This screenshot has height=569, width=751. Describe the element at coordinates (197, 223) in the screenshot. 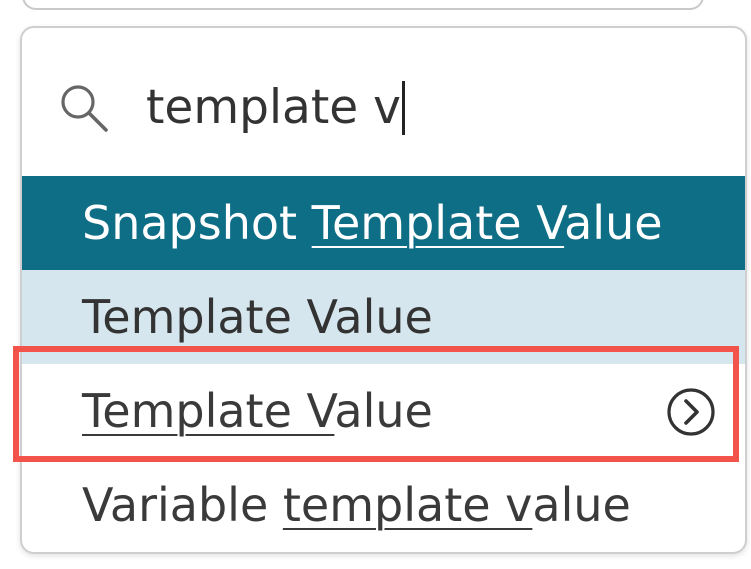

I see `option-text-prefix: Snapshot` at that location.